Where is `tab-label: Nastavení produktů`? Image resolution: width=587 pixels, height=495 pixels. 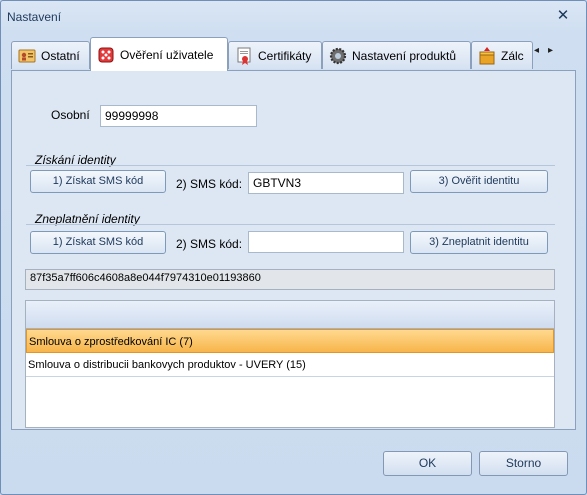 tab-label: Nastavení produktů is located at coordinates (404, 55).